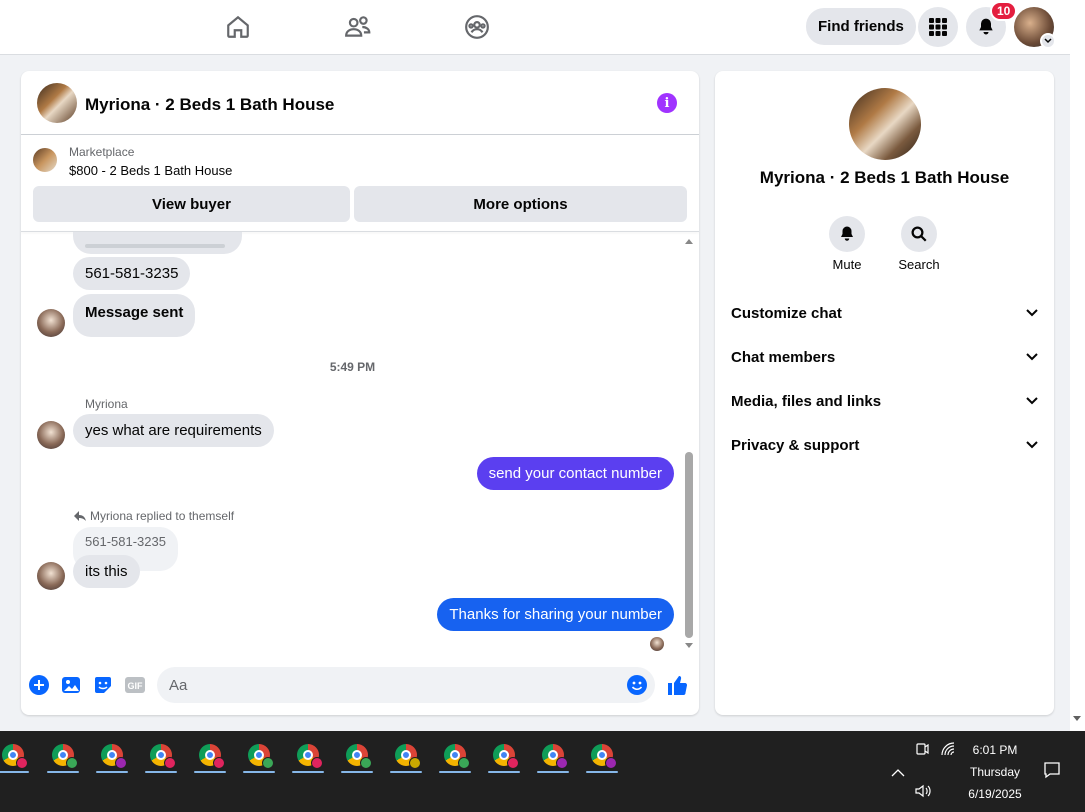  I want to click on meet-now-icon, so click(922, 751).